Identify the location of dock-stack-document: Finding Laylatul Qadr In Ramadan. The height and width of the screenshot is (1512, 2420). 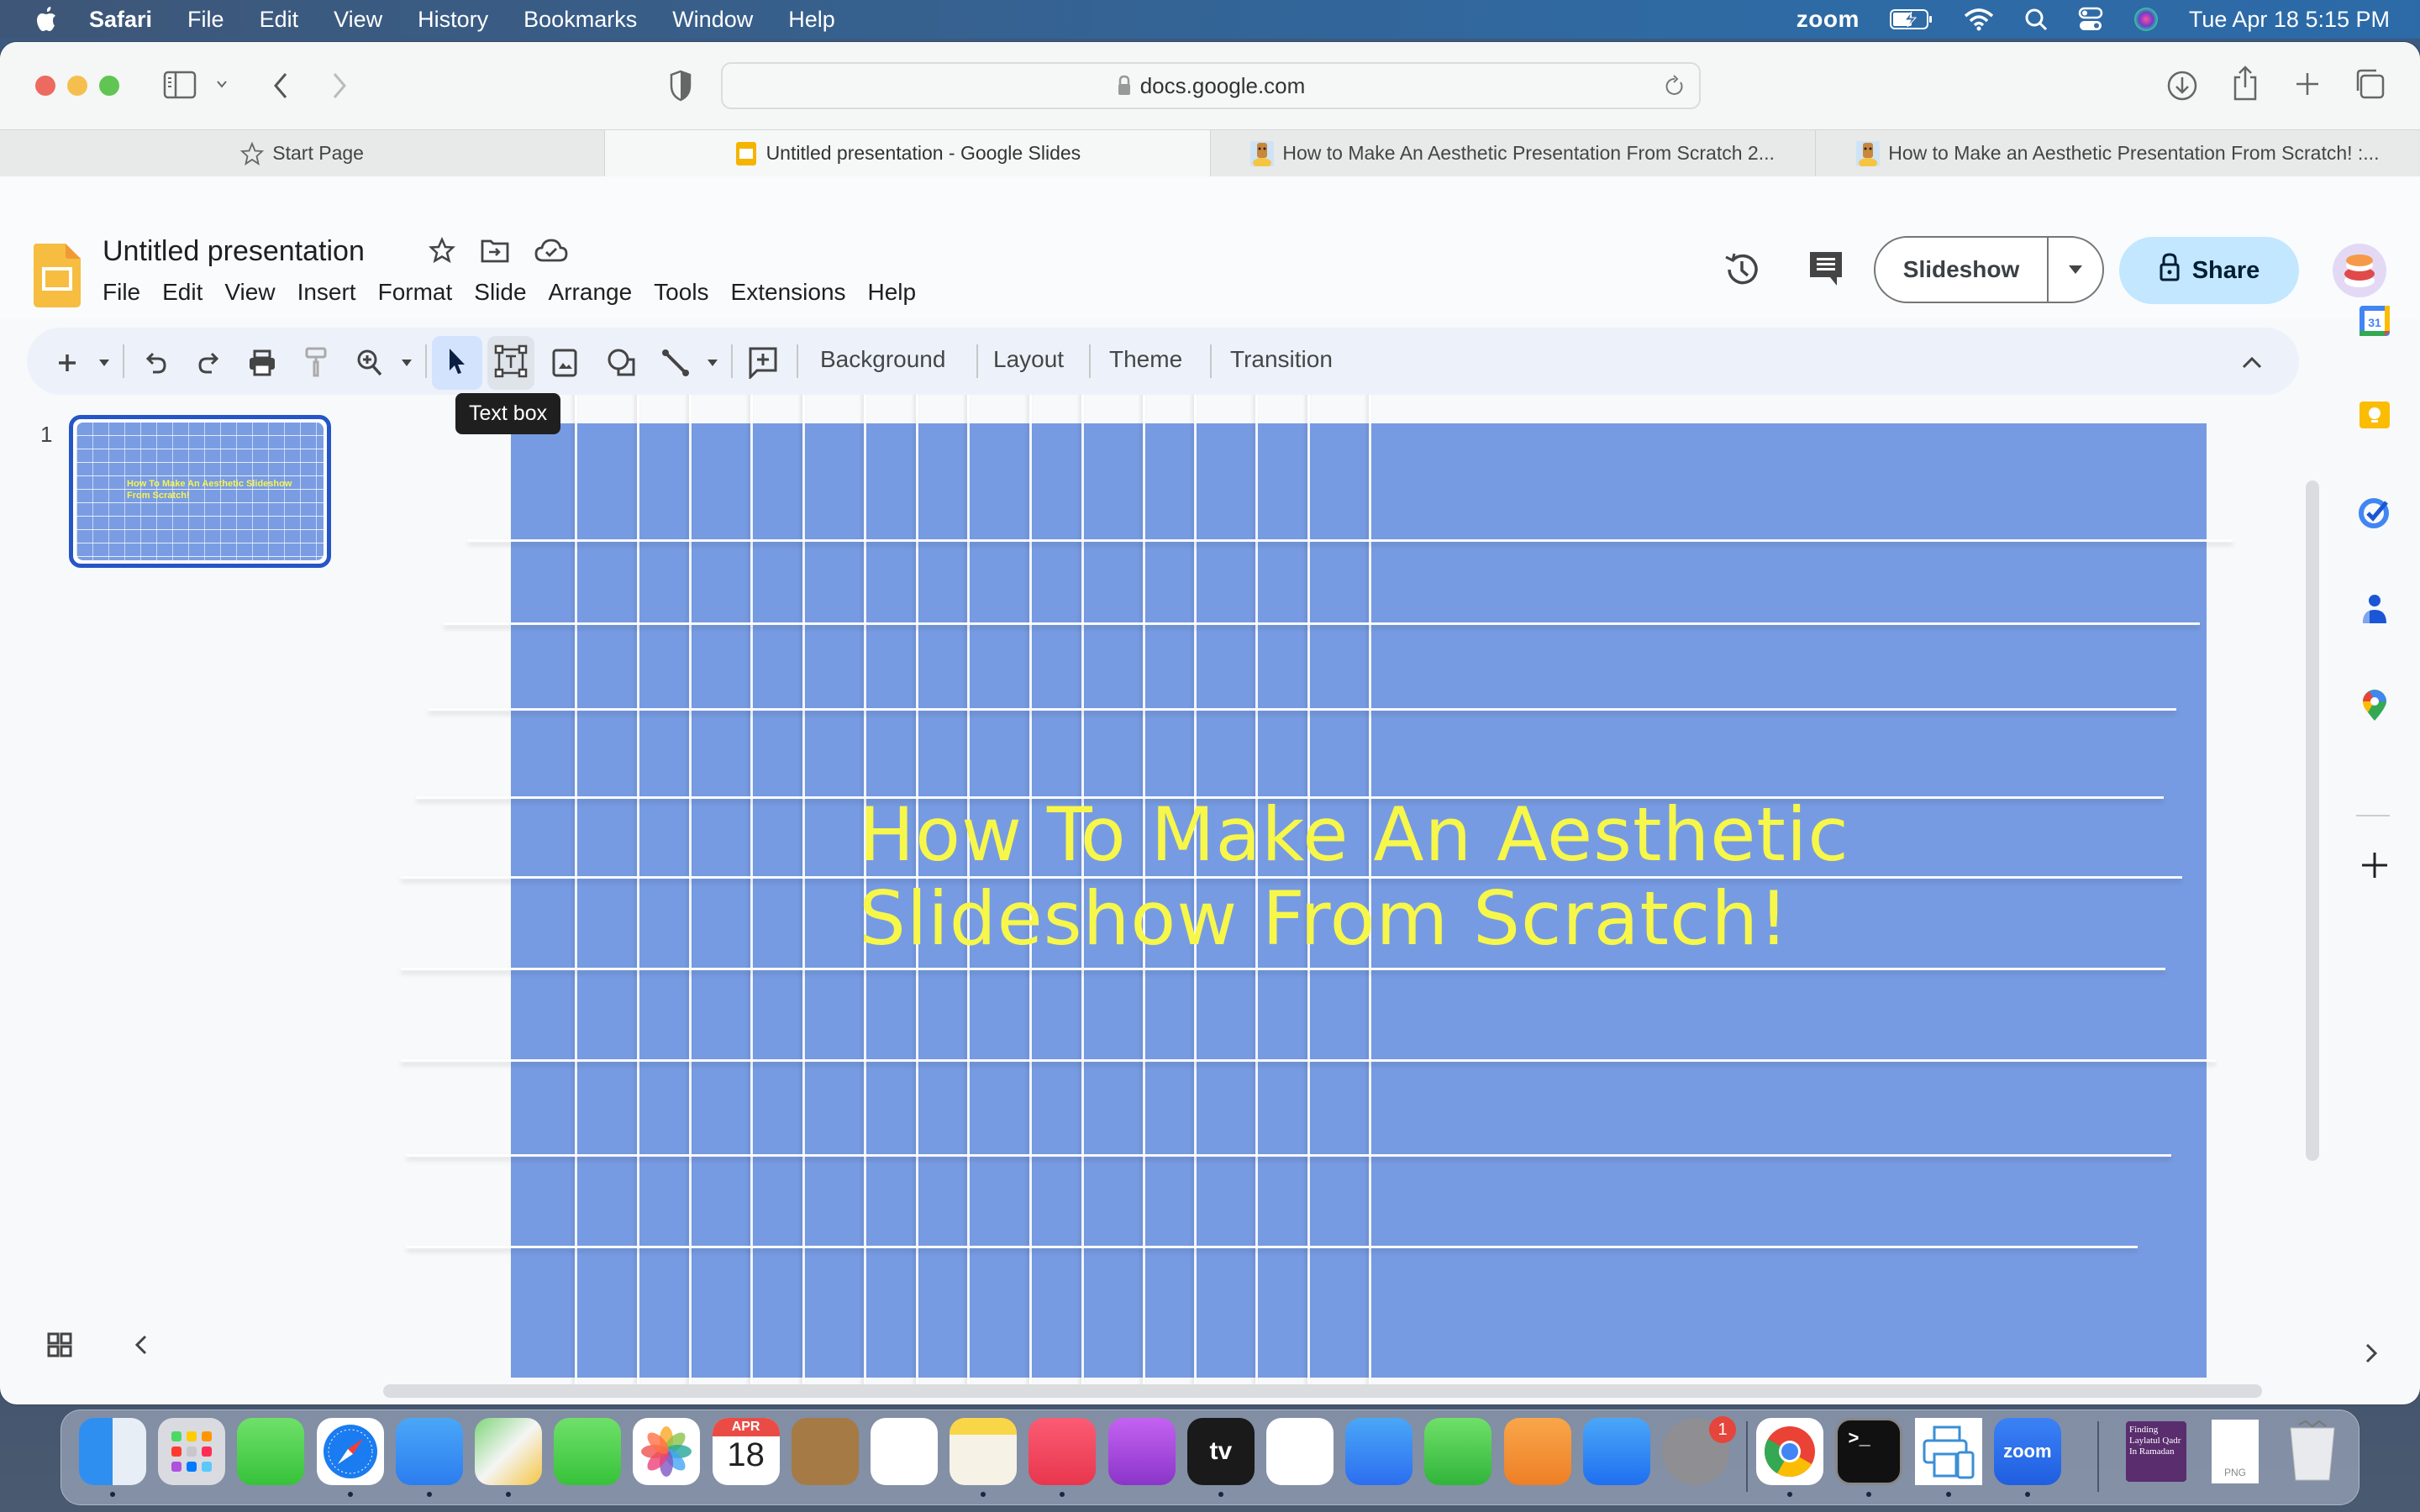
(2156, 1451).